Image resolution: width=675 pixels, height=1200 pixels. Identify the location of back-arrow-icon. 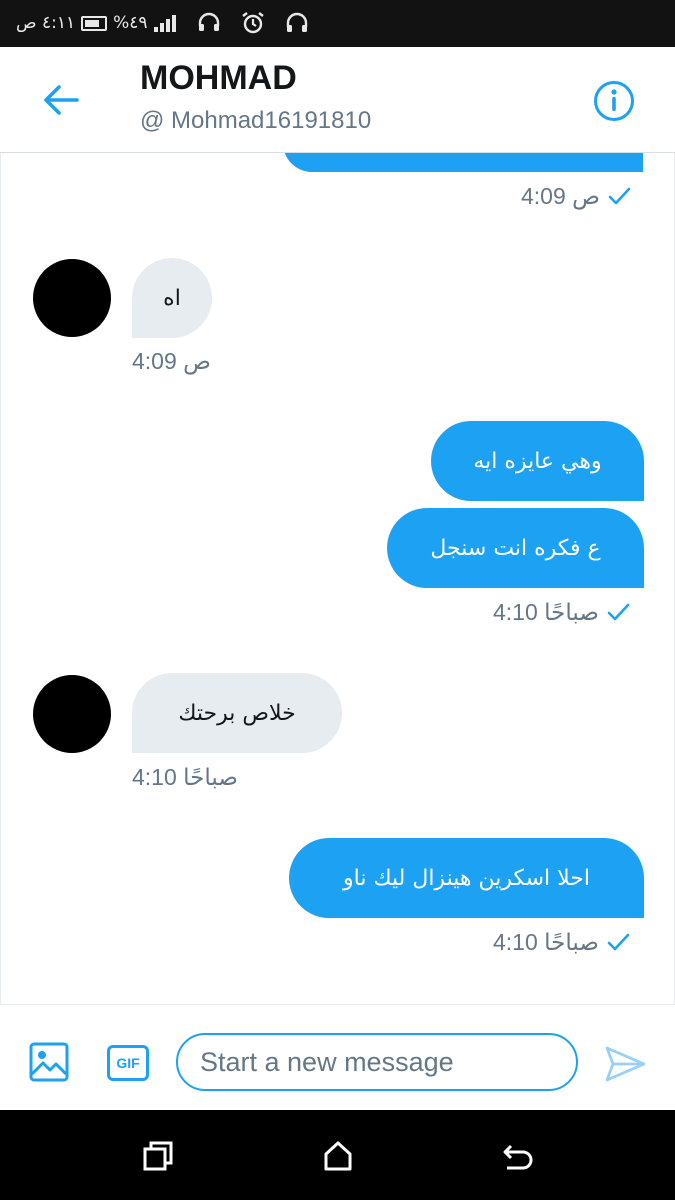
(61, 100).